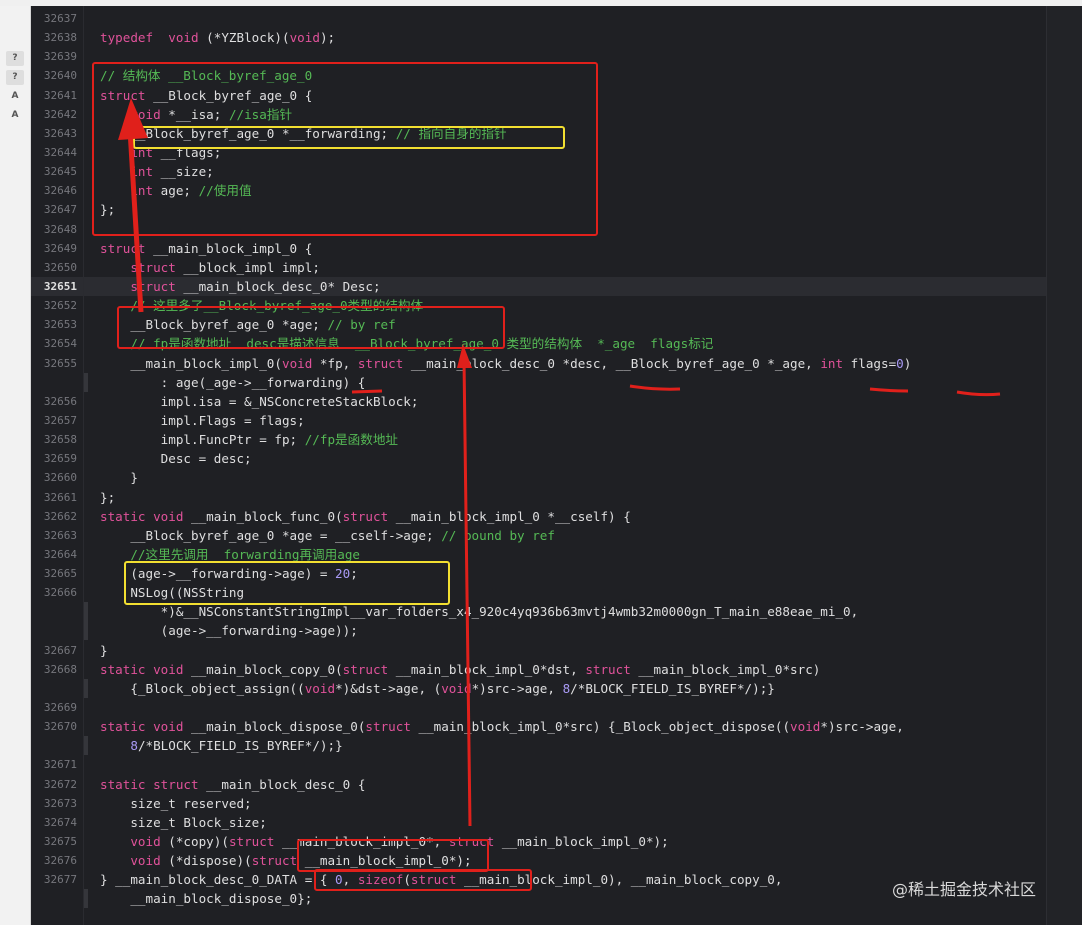  What do you see at coordinates (367, 391) in the screenshot?
I see `underline-fp` at bounding box center [367, 391].